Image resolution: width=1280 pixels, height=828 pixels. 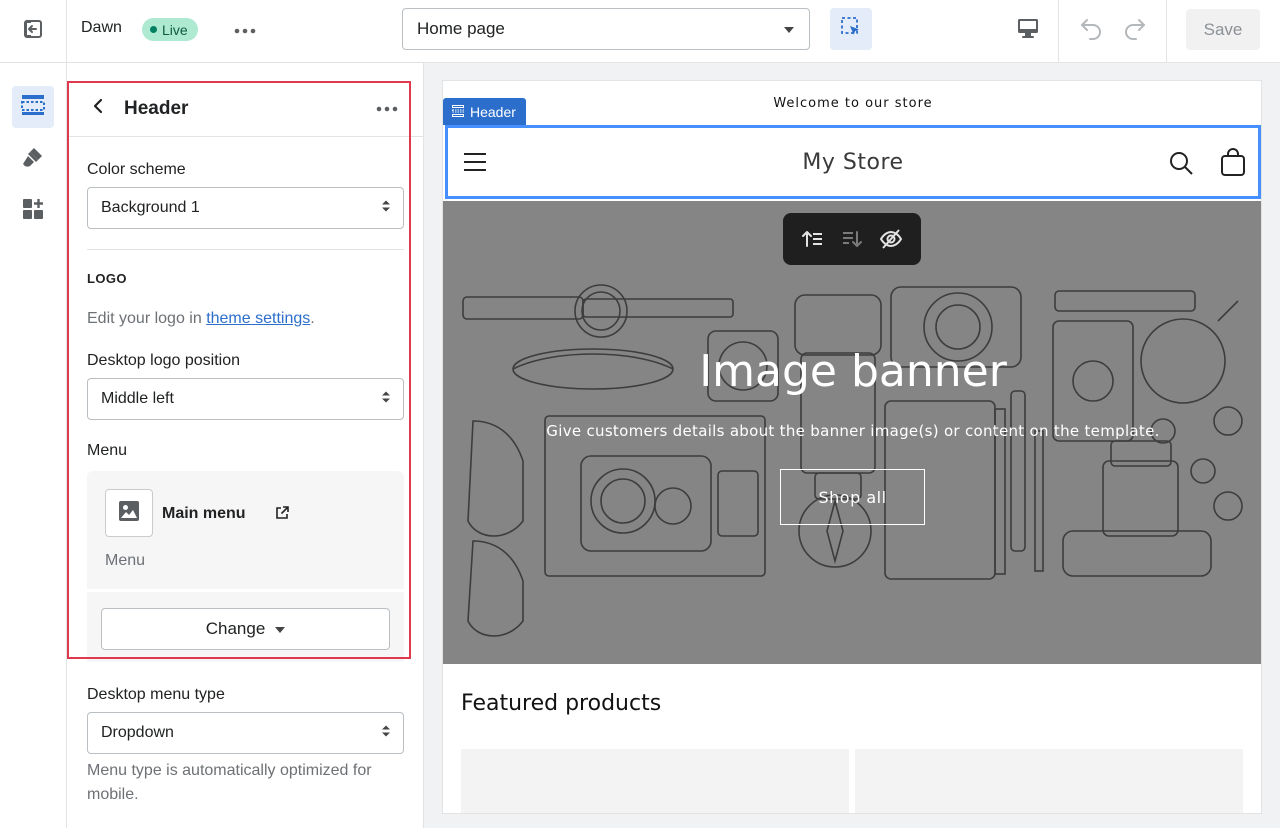 What do you see at coordinates (107, 450) in the screenshot?
I see `menu-label: Menu` at bounding box center [107, 450].